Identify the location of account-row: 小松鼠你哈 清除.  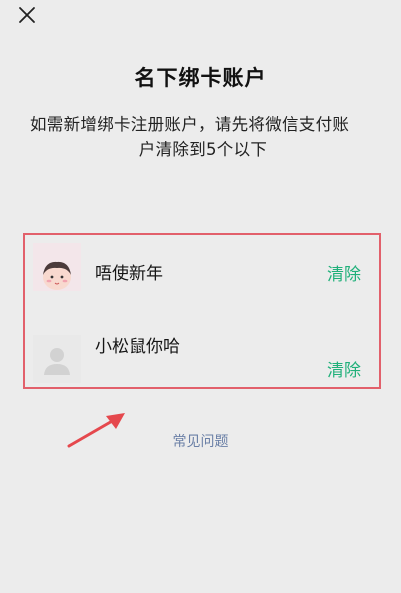
(202, 350).